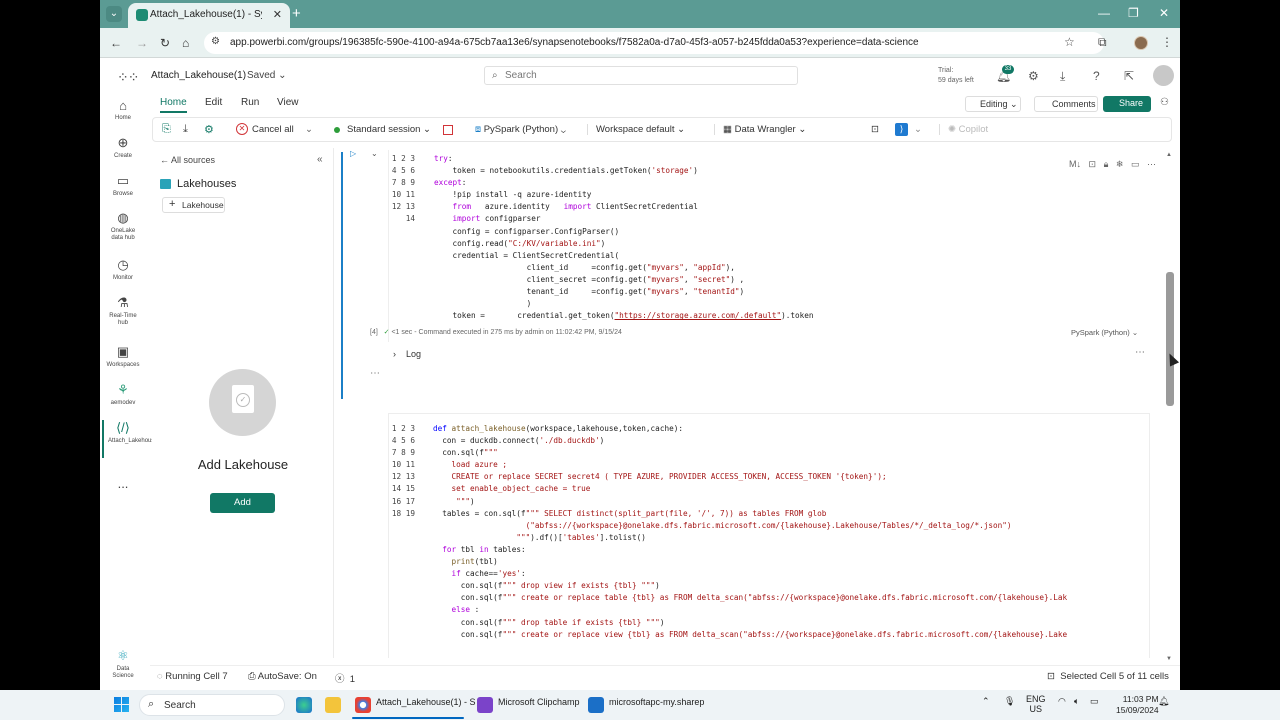 This screenshot has width=1280, height=720. I want to click on rail-data-science: ⚛ Data Science, so click(123, 664).